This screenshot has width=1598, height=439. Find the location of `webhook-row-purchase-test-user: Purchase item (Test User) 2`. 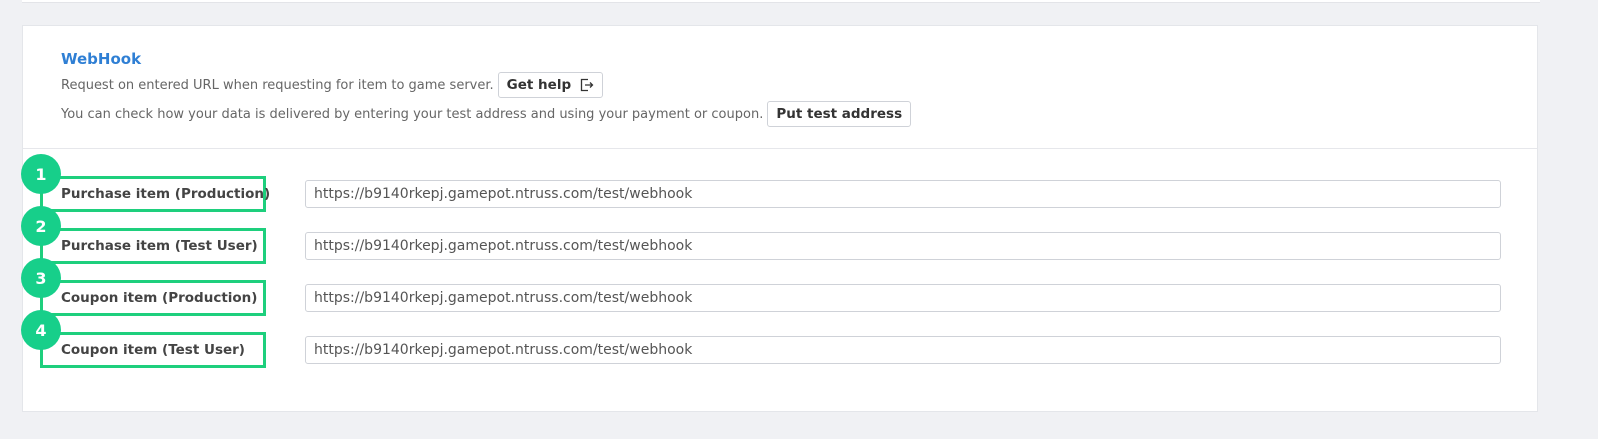

webhook-row-purchase-test-user: Purchase item (Test User) 2 is located at coordinates (779, 235).